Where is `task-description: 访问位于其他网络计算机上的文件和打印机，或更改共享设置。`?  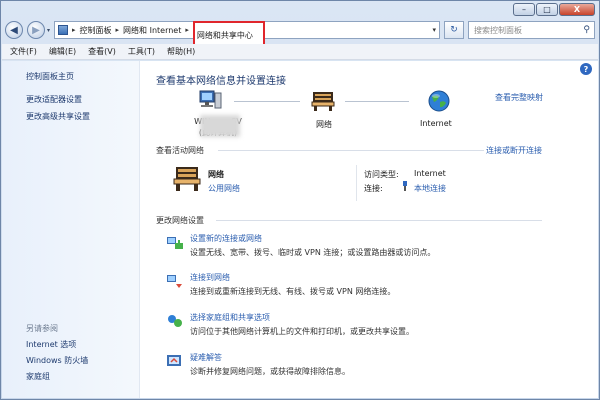
task-description: 访问位于其他网络计算机上的文件和打印机，或更改共享设置。 is located at coordinates (302, 331).